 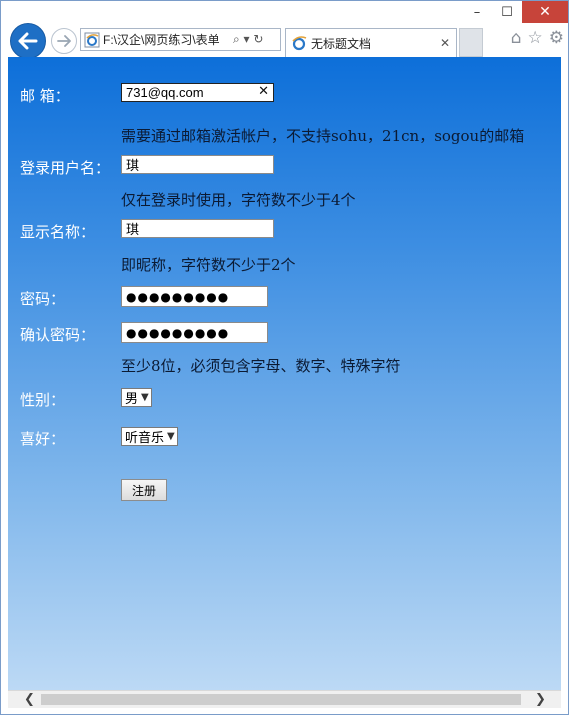 What do you see at coordinates (178, 296) in the screenshot?
I see `password-value: ●●●●●●●●●` at bounding box center [178, 296].